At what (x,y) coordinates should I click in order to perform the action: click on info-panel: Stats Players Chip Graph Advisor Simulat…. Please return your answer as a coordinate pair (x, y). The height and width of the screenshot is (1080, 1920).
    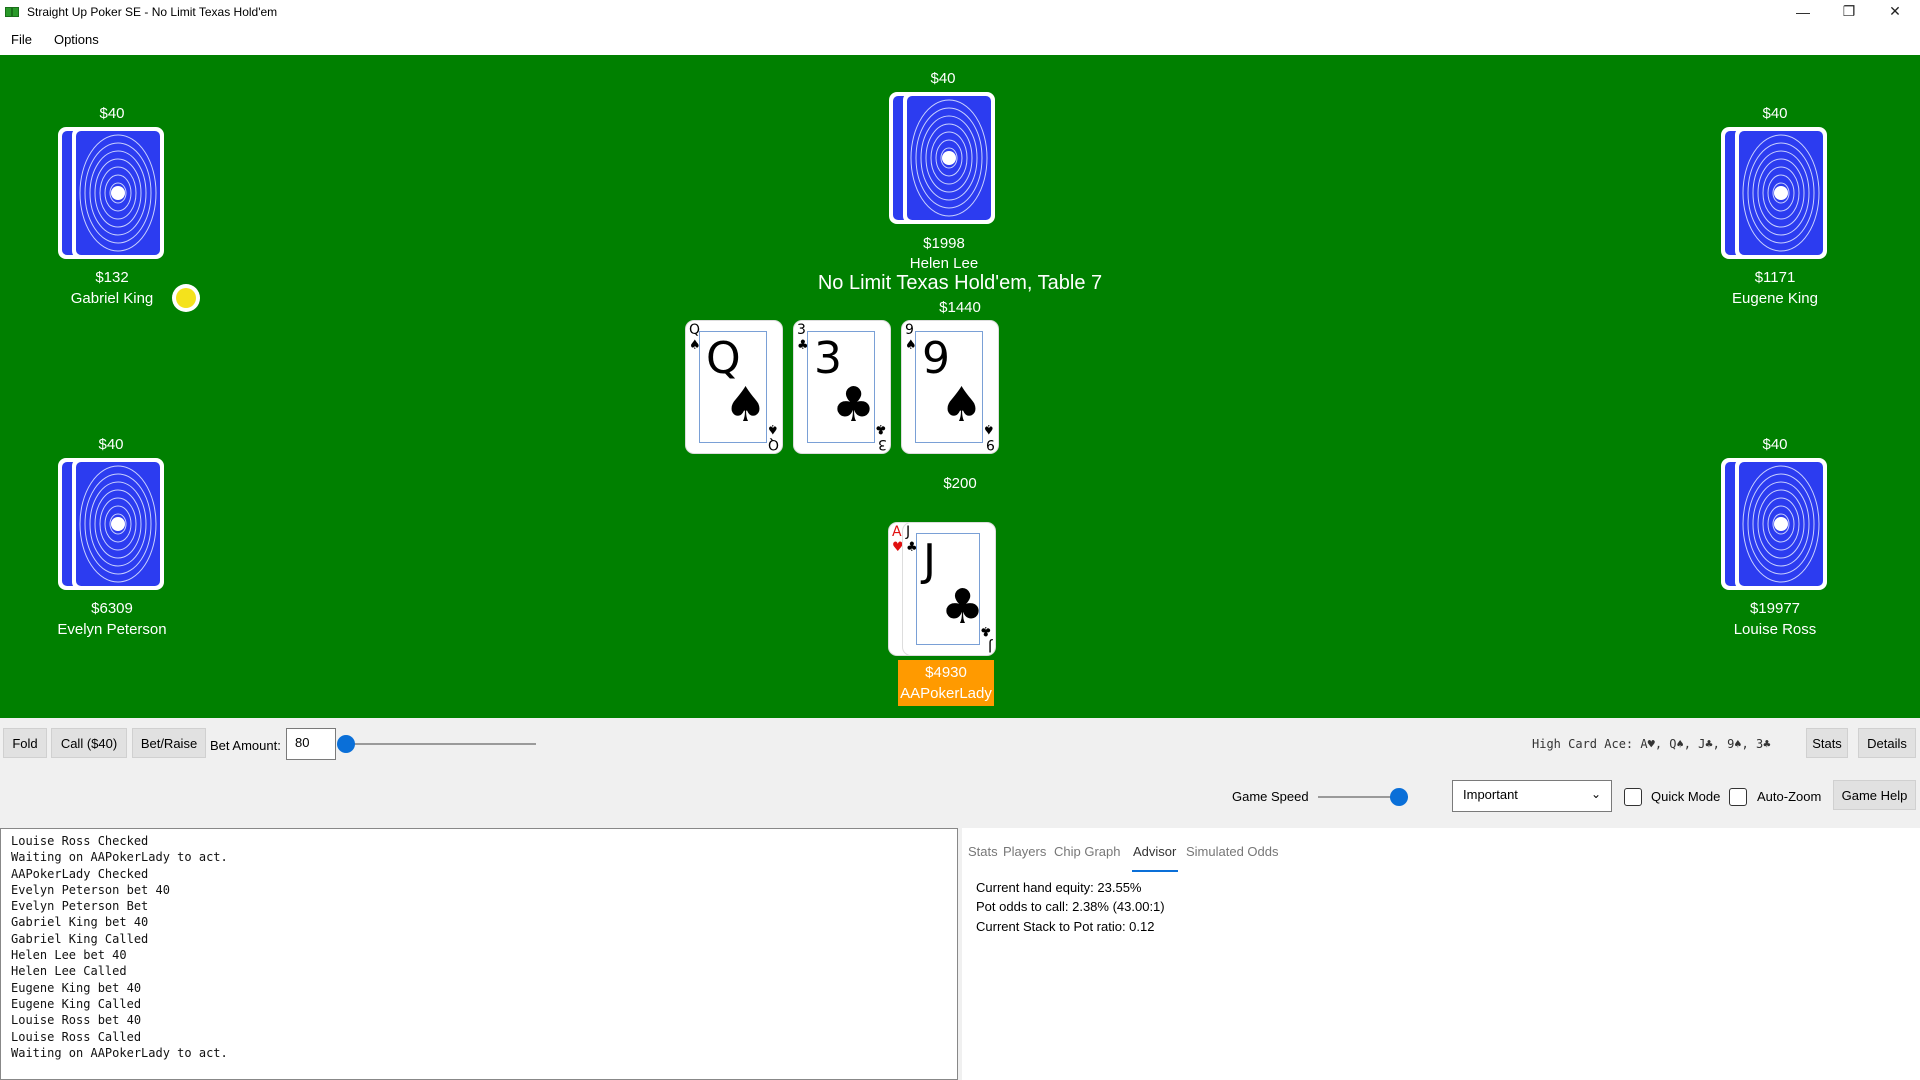
    Looking at the image, I should click on (1441, 954).